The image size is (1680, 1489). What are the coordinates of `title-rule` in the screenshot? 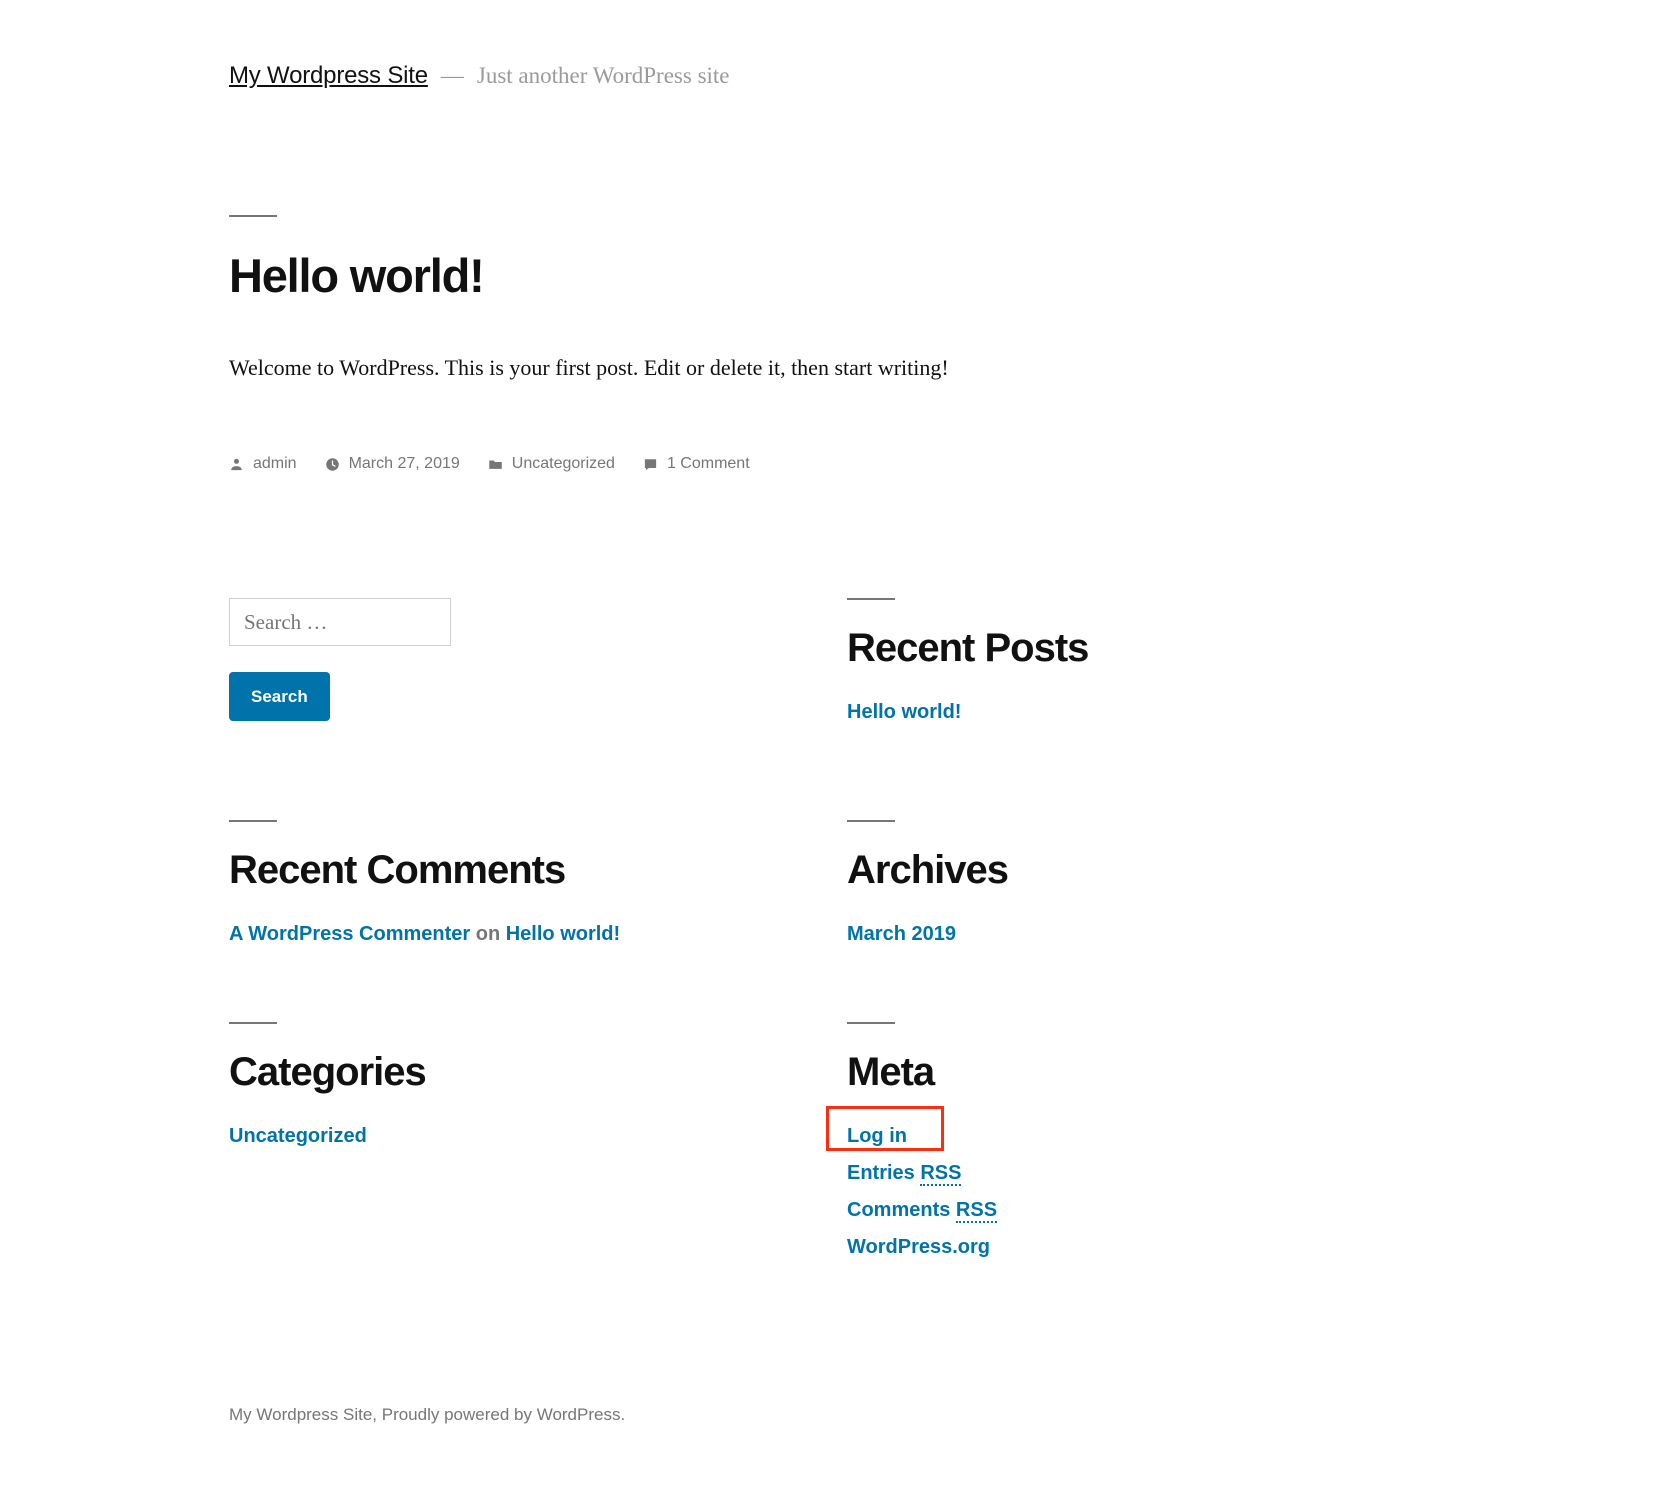 It's located at (253, 216).